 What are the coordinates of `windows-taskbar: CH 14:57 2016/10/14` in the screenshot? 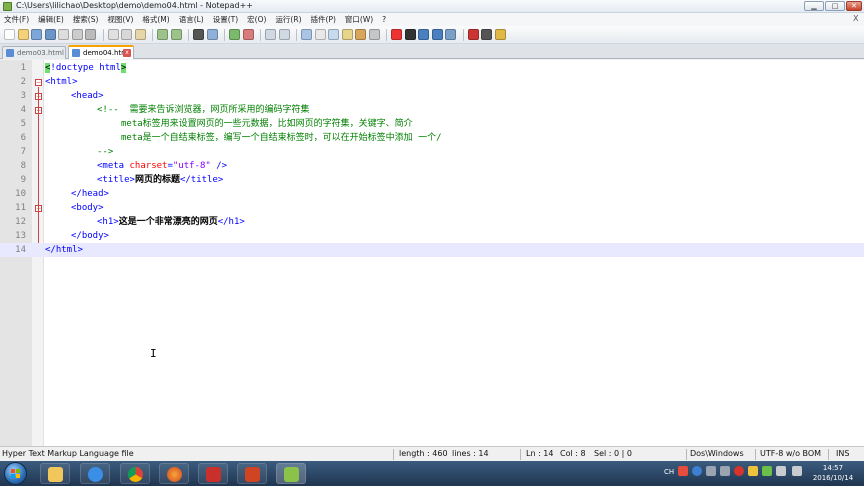 It's located at (432, 473).